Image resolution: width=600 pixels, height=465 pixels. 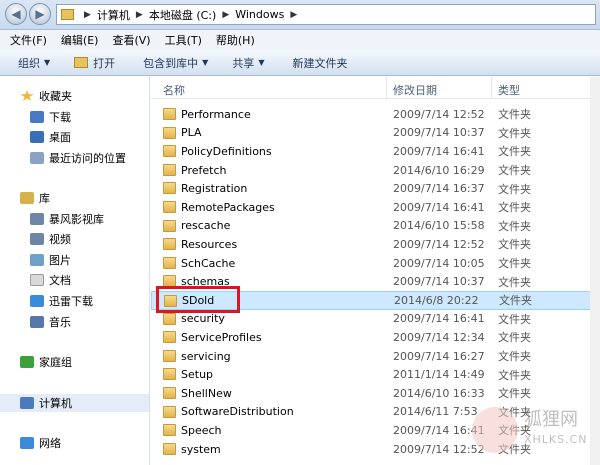 What do you see at coordinates (509, 90) in the screenshot?
I see `column-type: 类型` at bounding box center [509, 90].